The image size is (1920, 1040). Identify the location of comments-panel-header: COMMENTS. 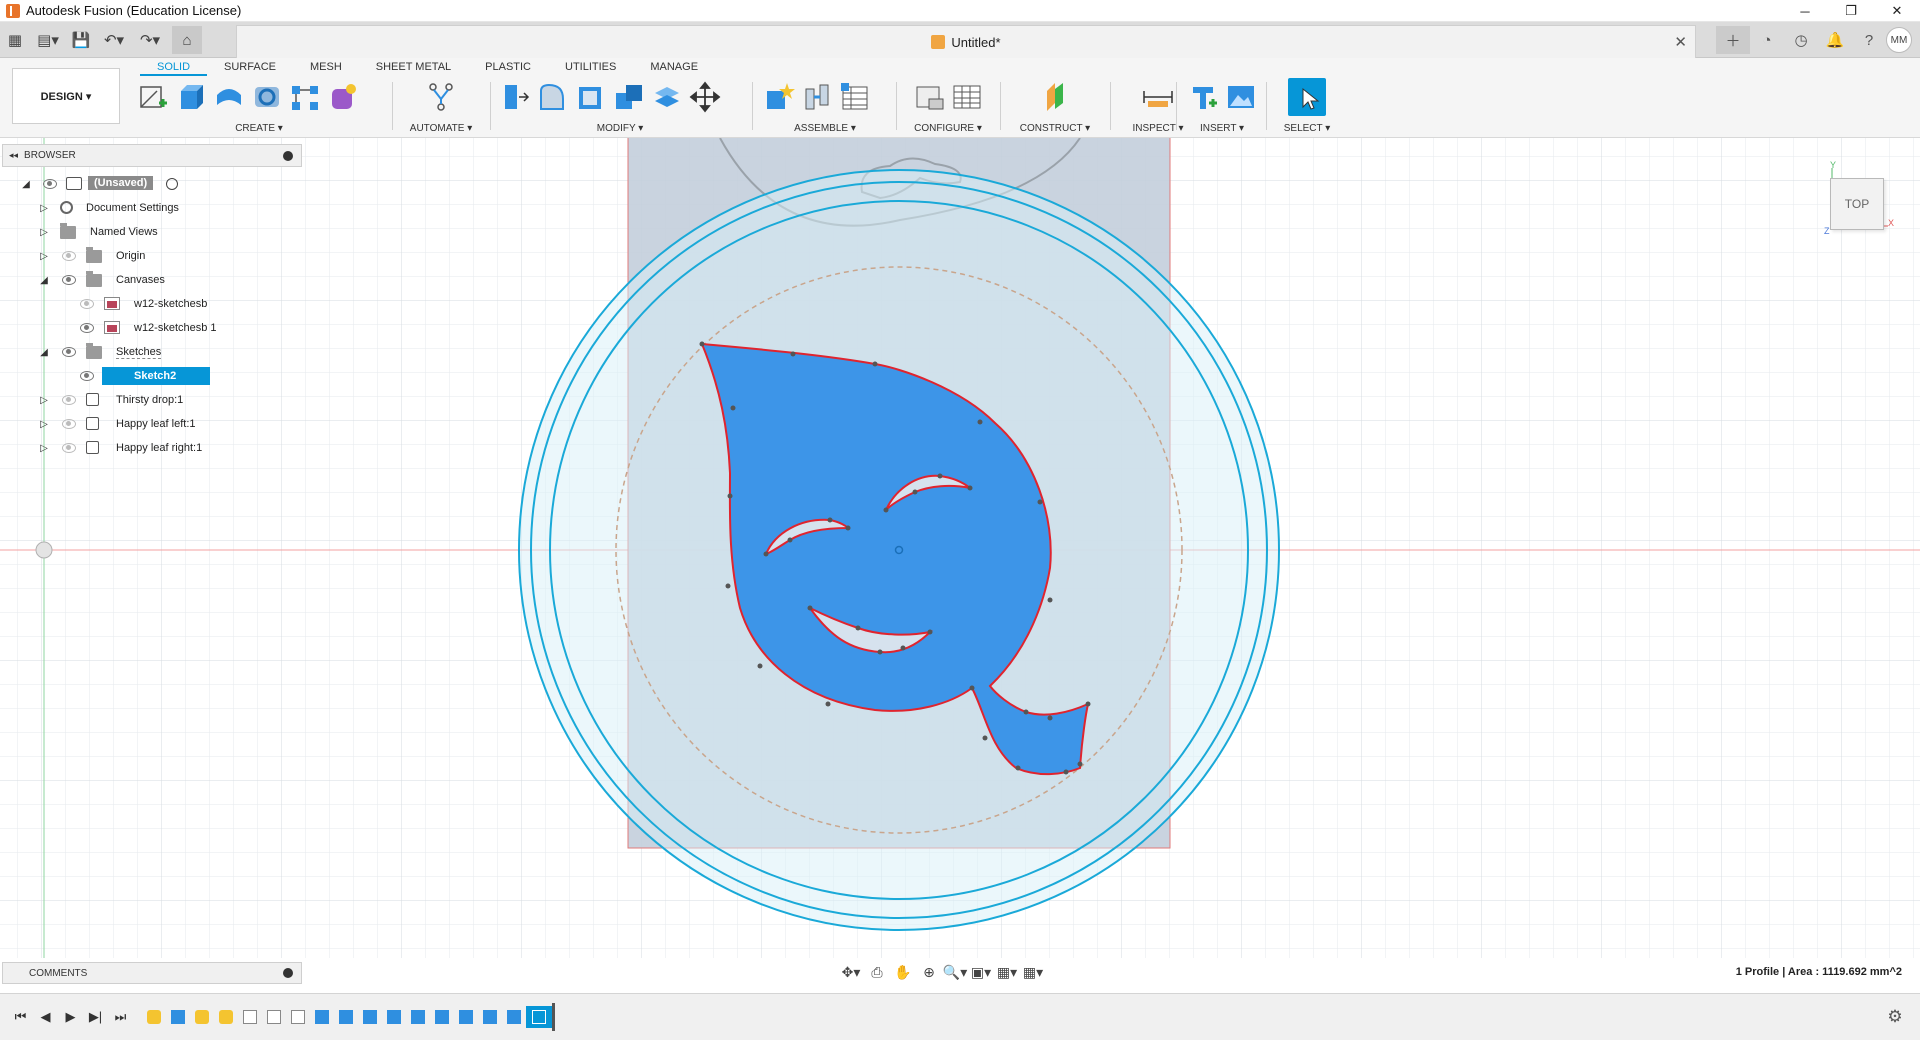
(152, 973).